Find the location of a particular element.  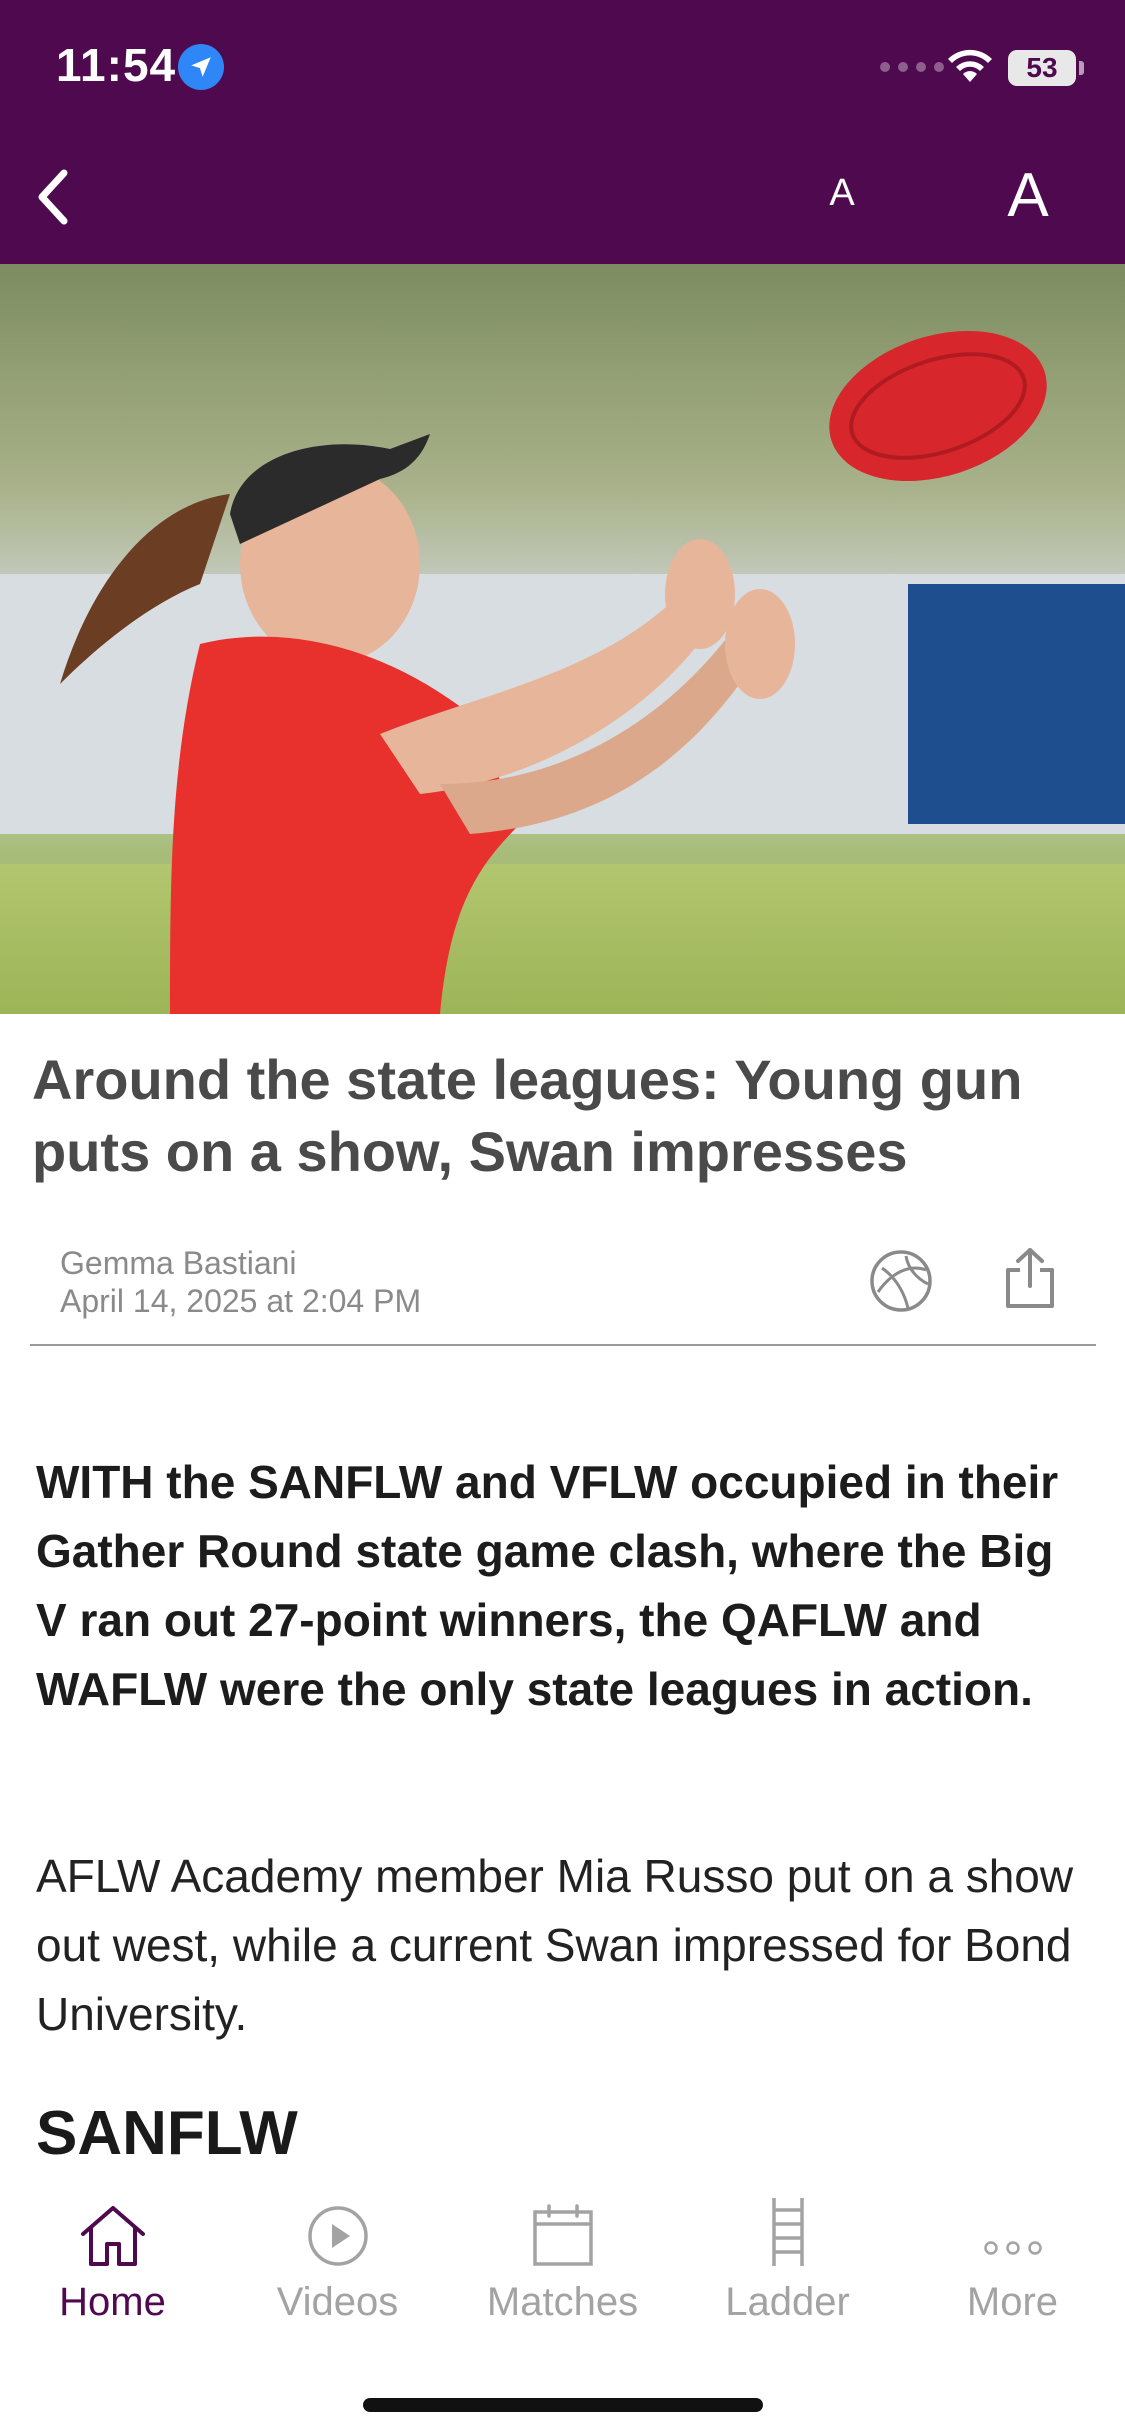

article-author: Gemma Bastiani is located at coordinates (178, 1263).